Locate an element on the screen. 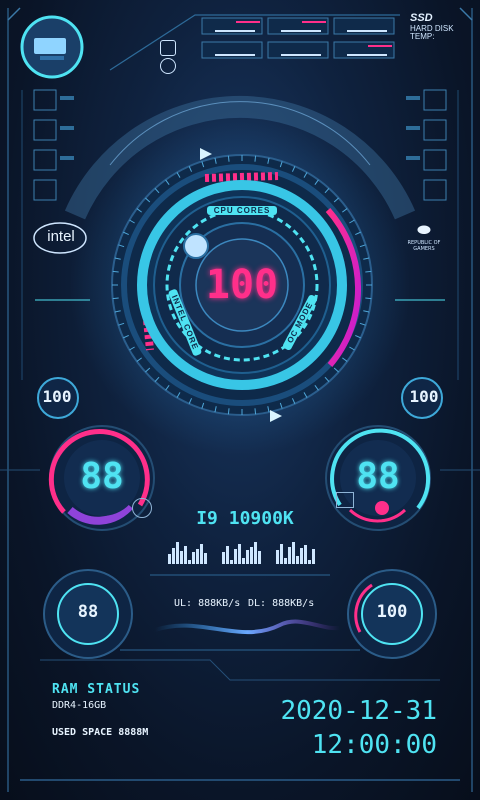 Image resolution: width=480 pixels, height=800 pixels. cpu-cores-label: CPU CORES is located at coordinates (242, 210).